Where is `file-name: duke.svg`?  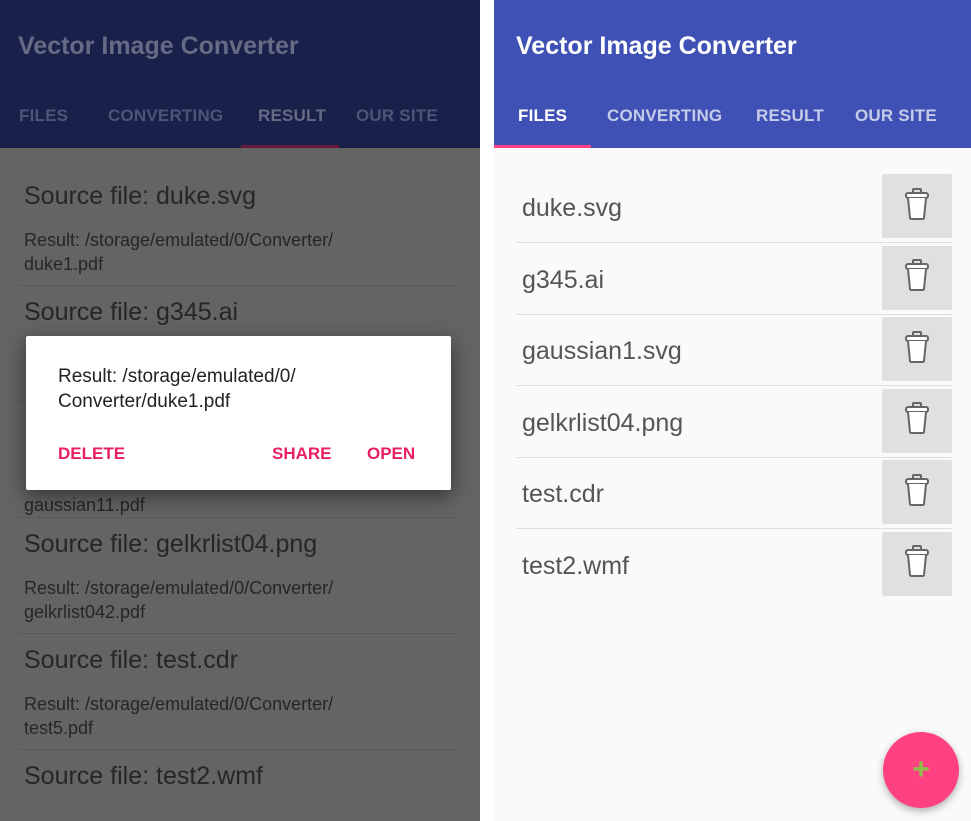
file-name: duke.svg is located at coordinates (572, 208).